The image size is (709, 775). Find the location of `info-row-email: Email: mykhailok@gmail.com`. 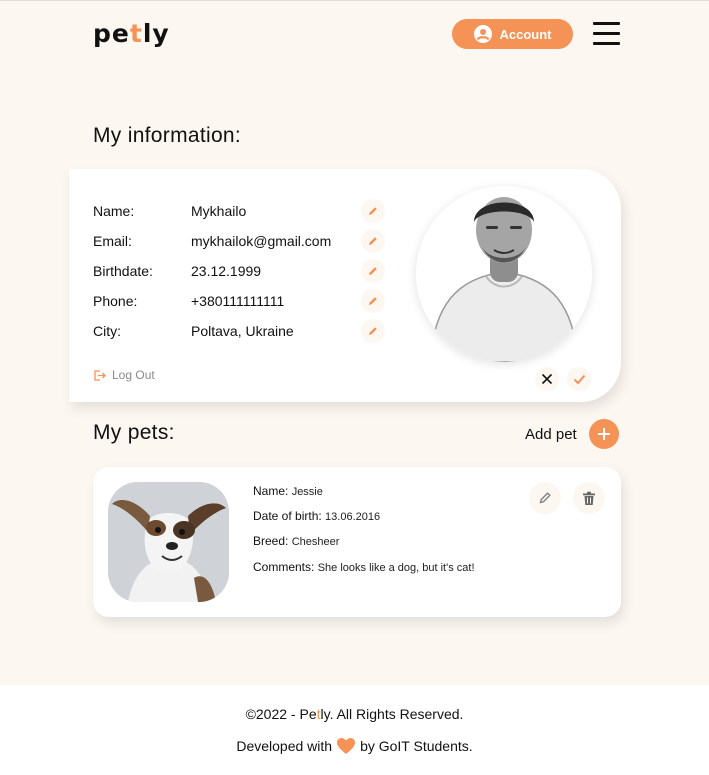

info-row-email: Email: mykhailok@gmail.com is located at coordinates (227, 241).